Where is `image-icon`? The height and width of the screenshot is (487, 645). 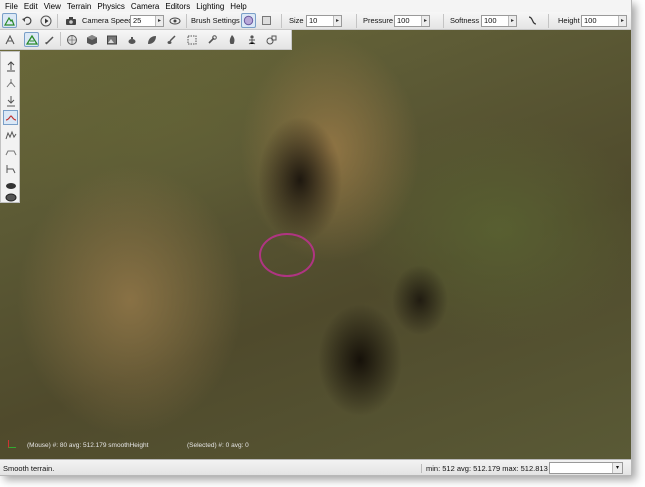 image-icon is located at coordinates (111, 39).